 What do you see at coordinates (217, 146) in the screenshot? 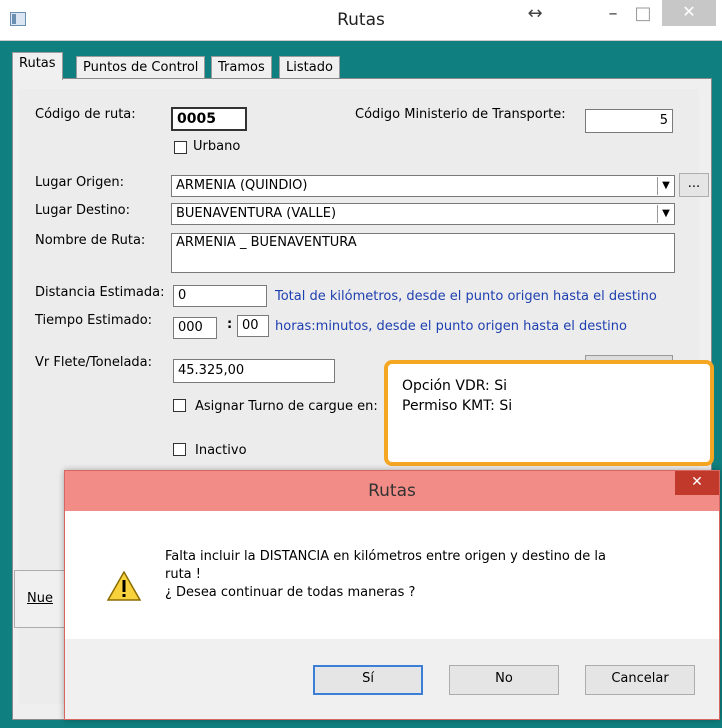
I see `urbano-label: Urbano` at bounding box center [217, 146].